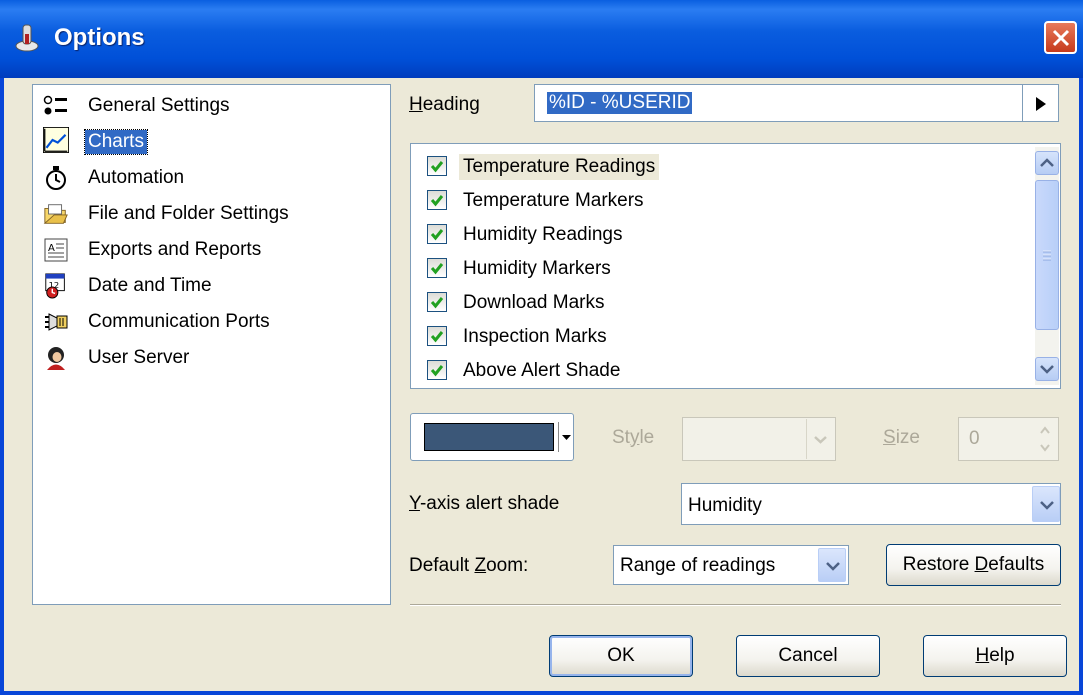  Describe the element at coordinates (175, 249) in the screenshot. I see `tree-item-label: Exports and Reports` at that location.